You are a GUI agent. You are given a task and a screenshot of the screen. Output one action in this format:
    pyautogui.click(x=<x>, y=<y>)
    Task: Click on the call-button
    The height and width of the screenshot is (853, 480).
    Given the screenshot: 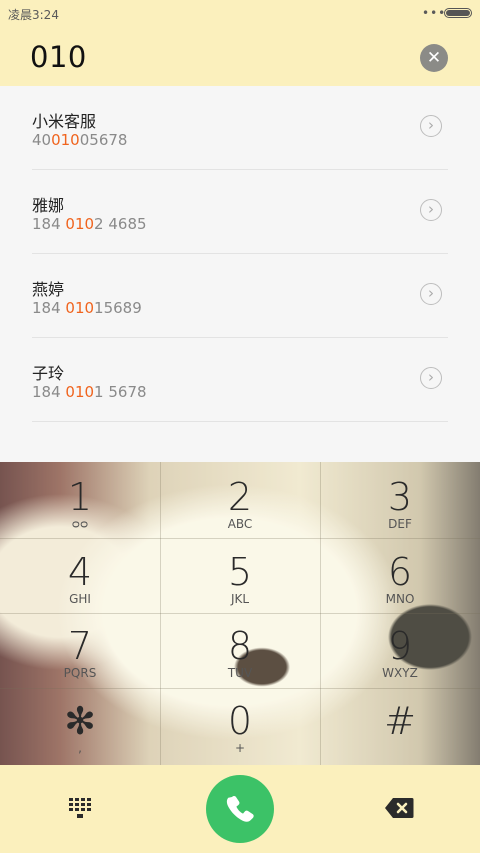 What is the action you would take?
    pyautogui.click(x=240, y=809)
    